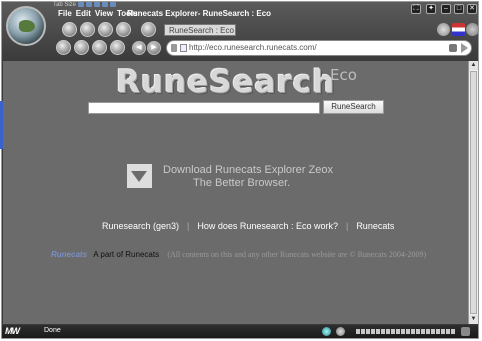  I want to click on refresh-icon, so click(81, 47).